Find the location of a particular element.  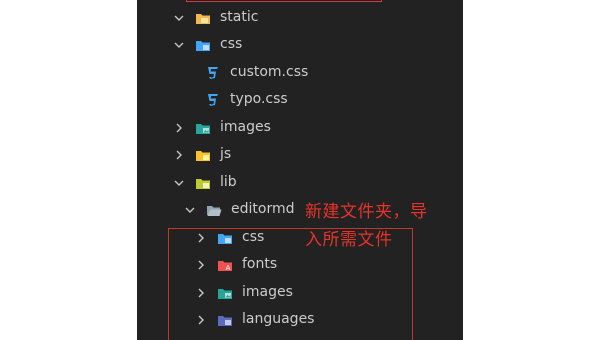

tree-item-editormd: editormd is located at coordinates (238, 209).